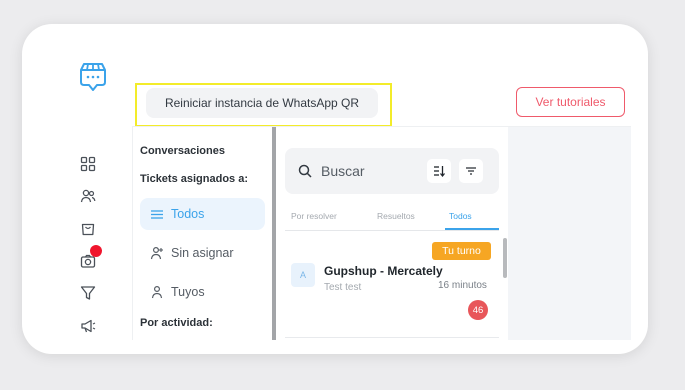 This screenshot has width=685, height=390. I want to click on notification-dot, so click(96, 251).